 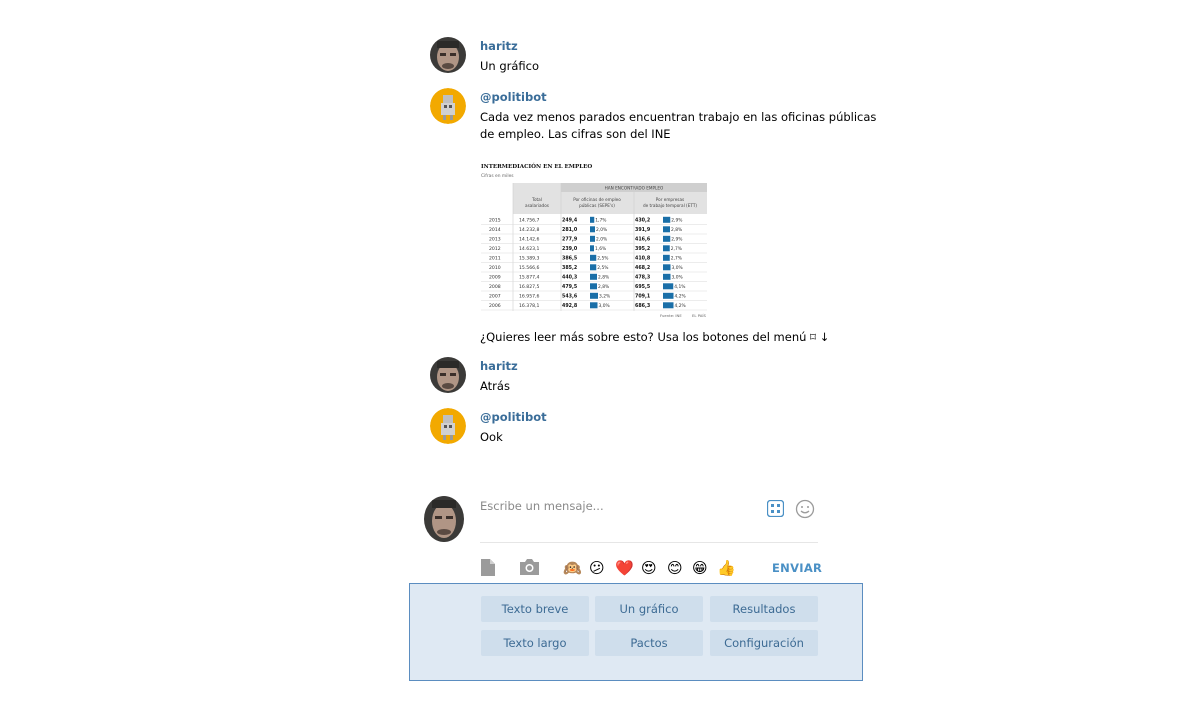 I want to click on emoji-blush: 😊, so click(x=675, y=568).